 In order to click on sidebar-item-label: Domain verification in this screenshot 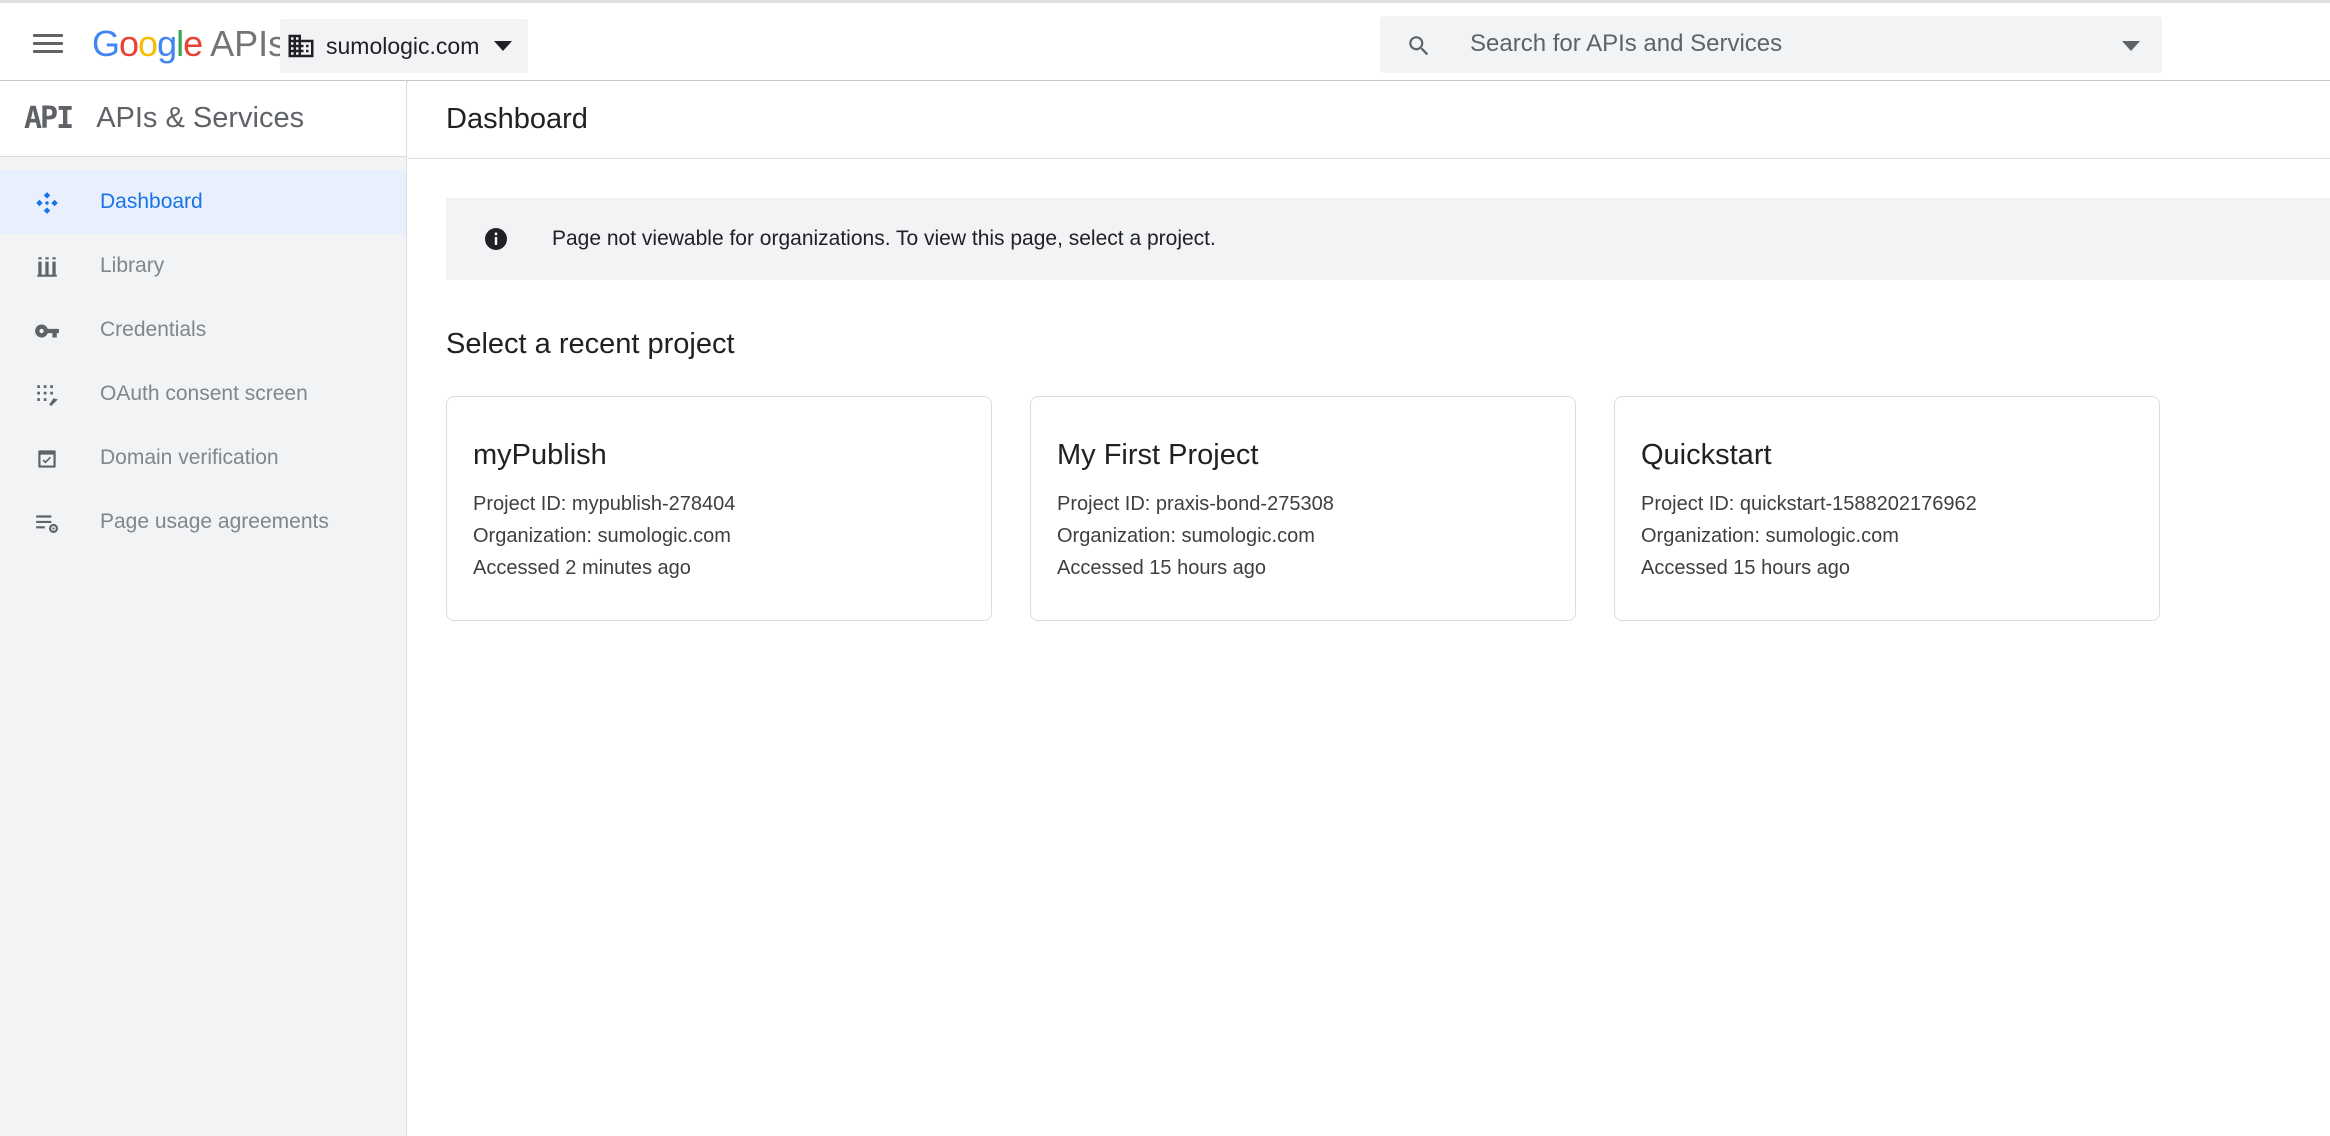, I will do `click(189, 457)`.